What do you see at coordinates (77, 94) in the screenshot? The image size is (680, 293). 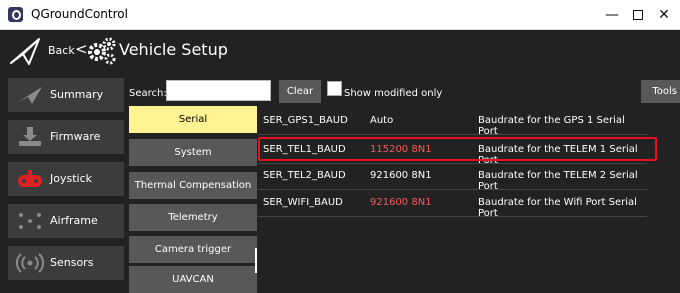 I see `sidebar-item-label: Summary` at bounding box center [77, 94].